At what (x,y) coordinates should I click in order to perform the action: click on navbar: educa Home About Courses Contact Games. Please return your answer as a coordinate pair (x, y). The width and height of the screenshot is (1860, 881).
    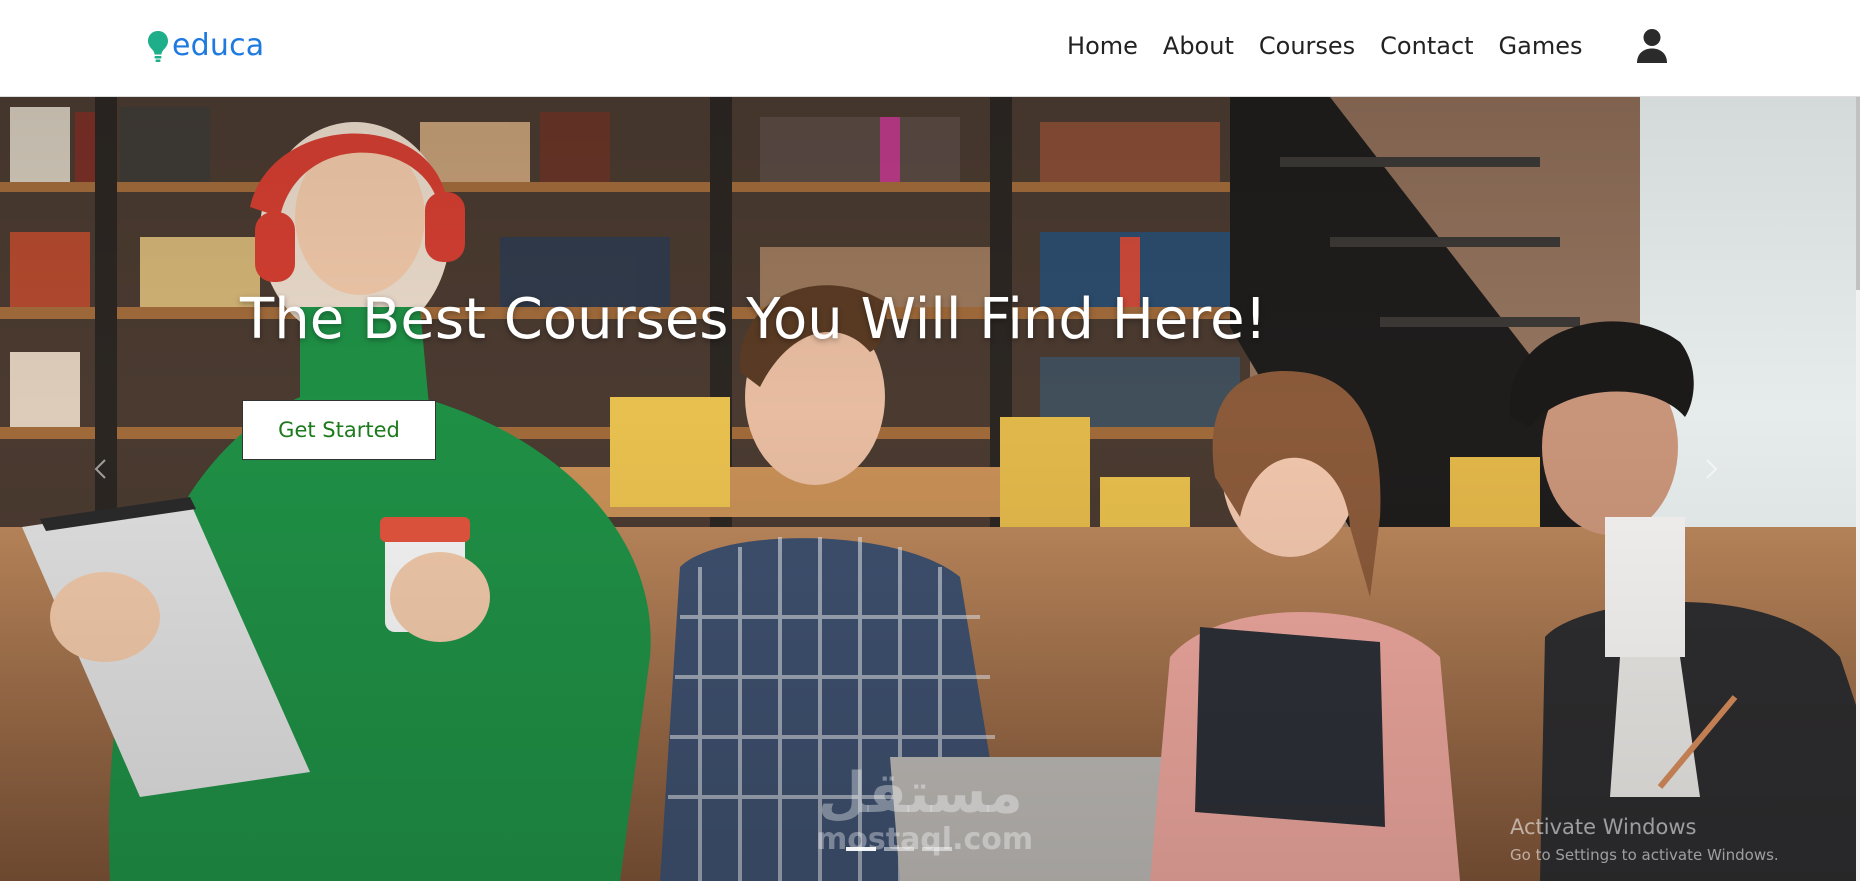
    Looking at the image, I should click on (930, 48).